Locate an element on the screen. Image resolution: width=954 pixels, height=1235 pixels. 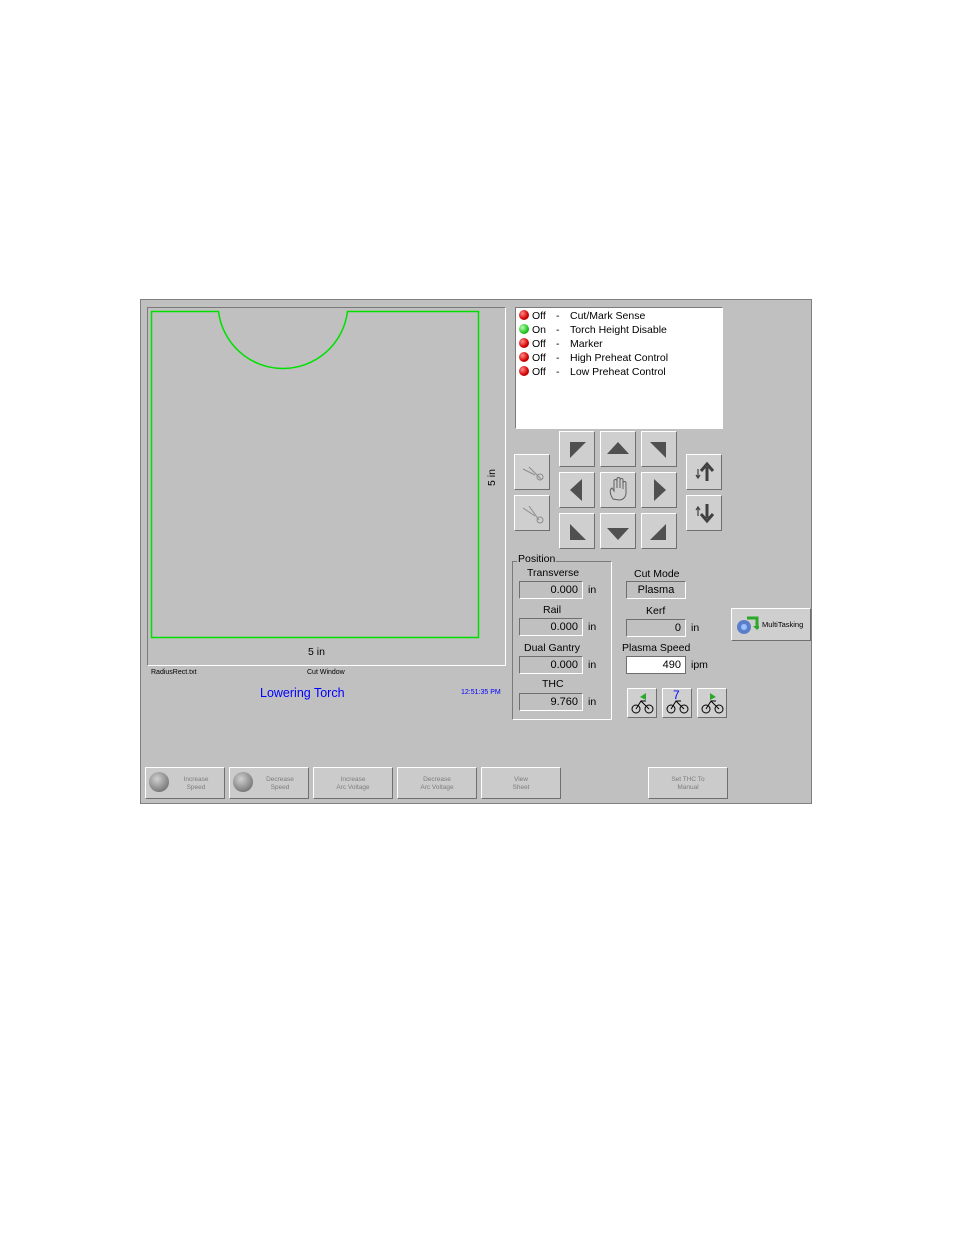
bike-back-button is located at coordinates (642, 703).